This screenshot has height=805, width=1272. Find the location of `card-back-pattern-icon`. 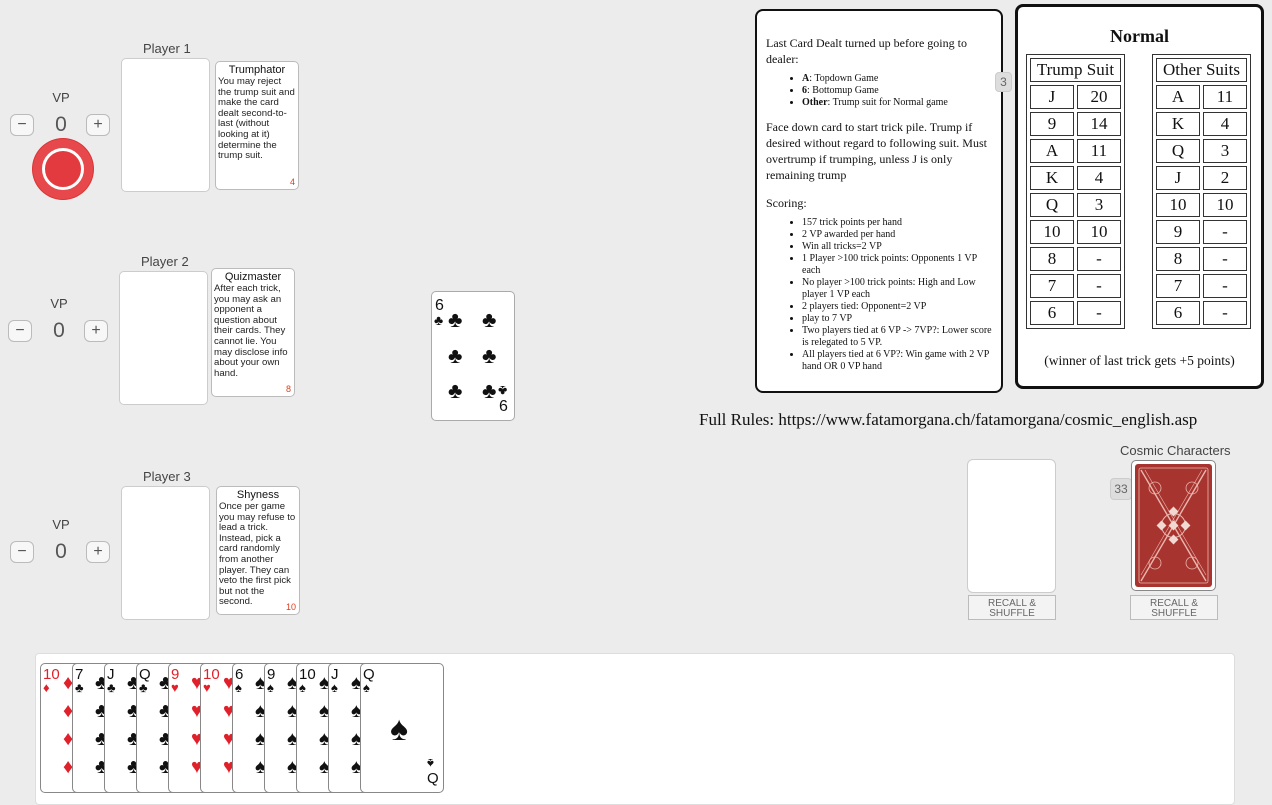

card-back-pattern-icon is located at coordinates (1173, 525).